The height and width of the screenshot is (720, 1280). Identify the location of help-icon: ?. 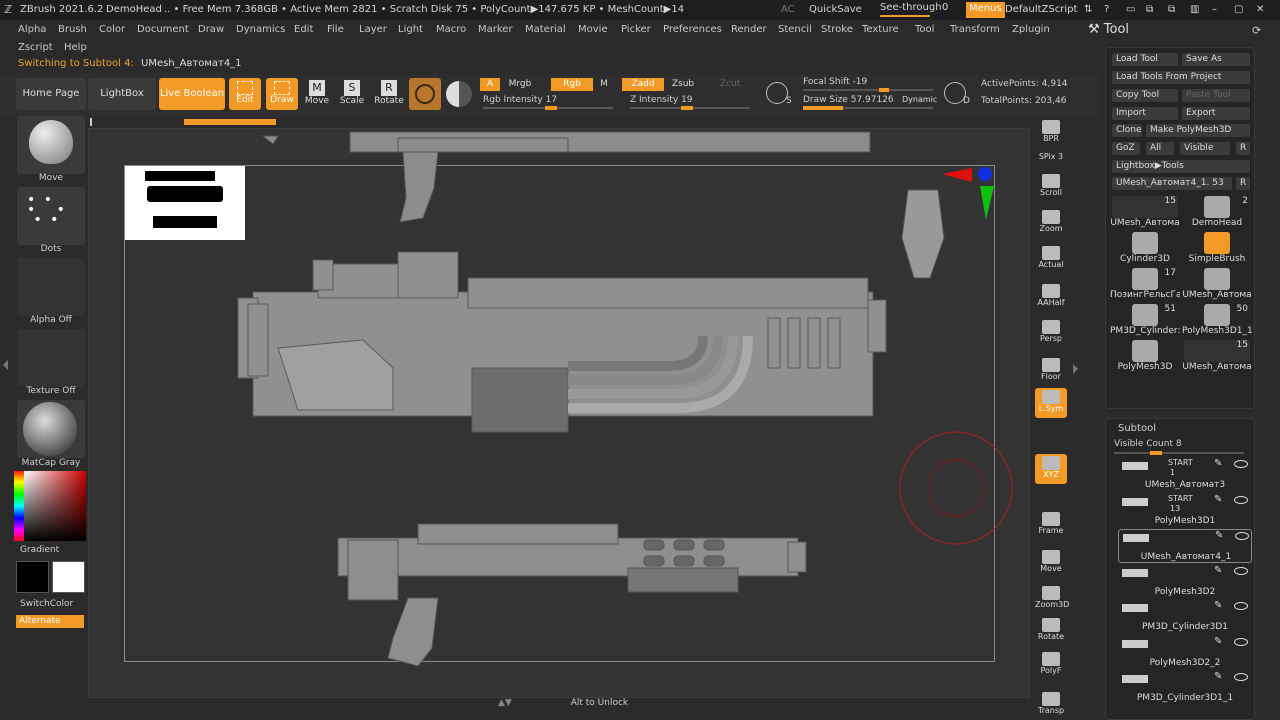
(1106, 9).